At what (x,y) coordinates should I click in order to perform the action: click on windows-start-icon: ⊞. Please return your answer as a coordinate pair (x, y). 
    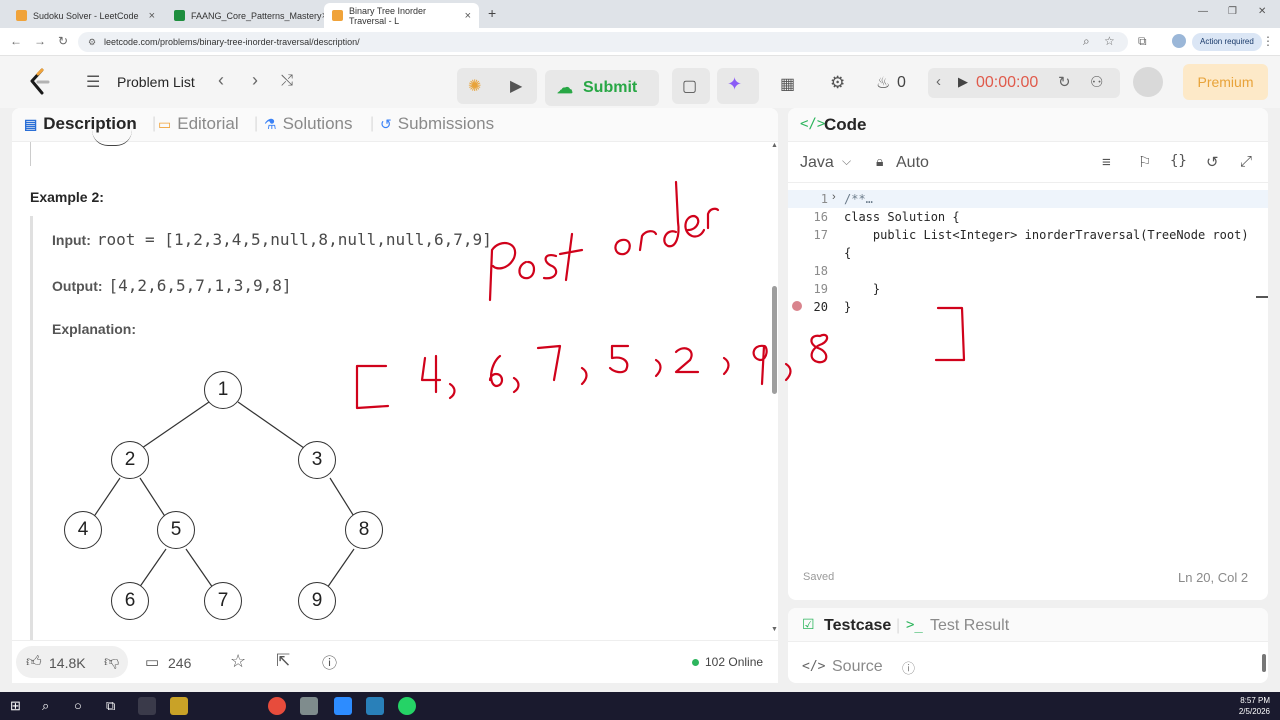
    Looking at the image, I should click on (15, 706).